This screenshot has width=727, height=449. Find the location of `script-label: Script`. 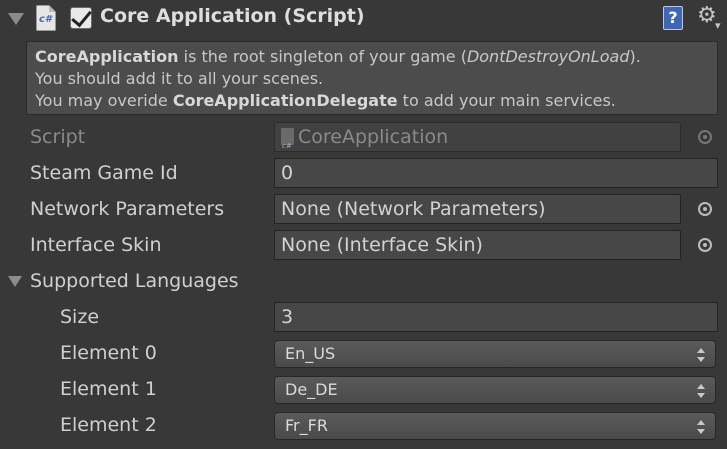

script-label: Script is located at coordinates (58, 137).